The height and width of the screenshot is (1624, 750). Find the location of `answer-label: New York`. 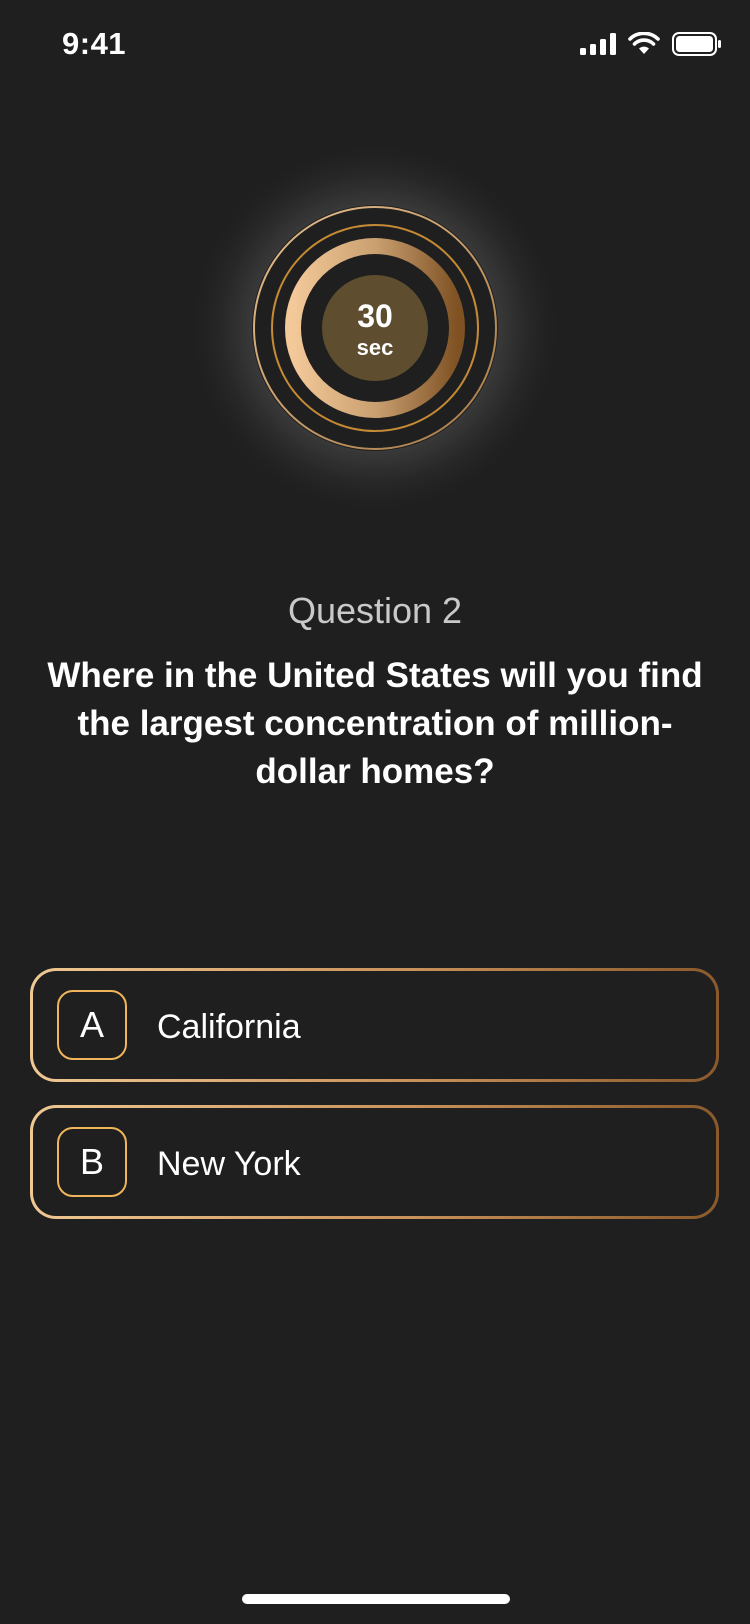

answer-label: New York is located at coordinates (229, 1164).